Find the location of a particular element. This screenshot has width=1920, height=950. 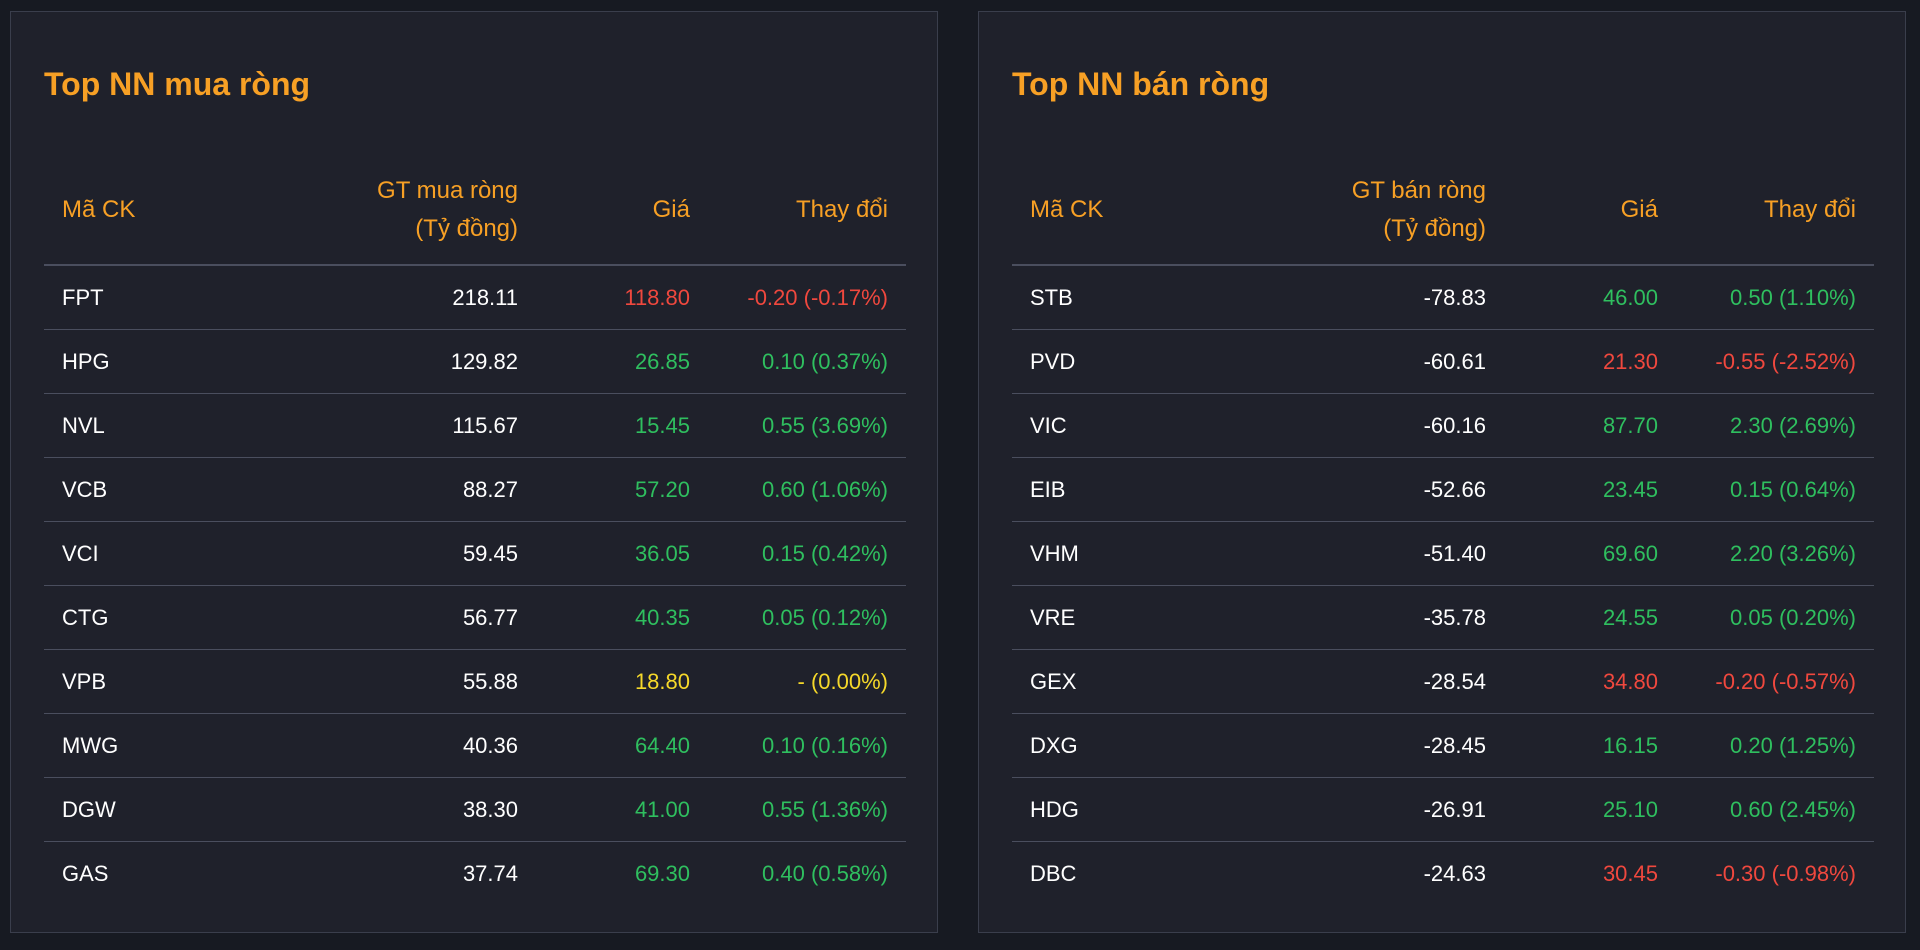

stock-code: DBC is located at coordinates (1053, 873).